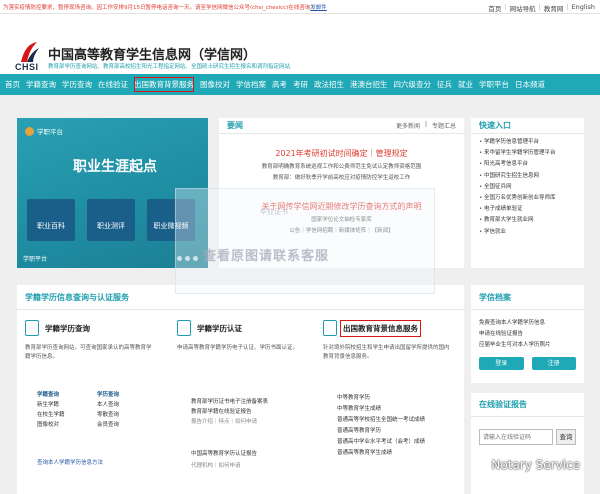  I want to click on archive-line: 免费查询本人学籍学历信息, so click(512, 323).